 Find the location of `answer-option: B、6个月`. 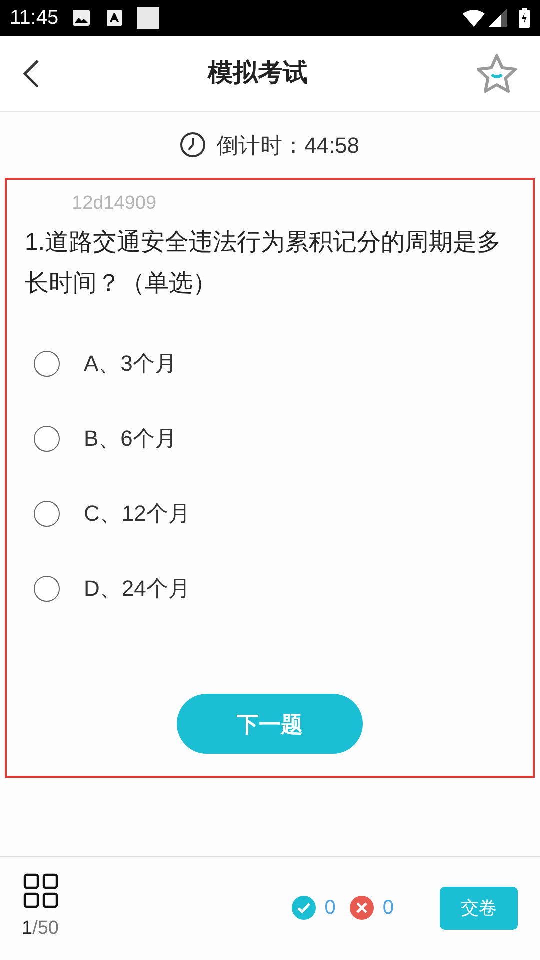

answer-option: B、6个月 is located at coordinates (270, 438).